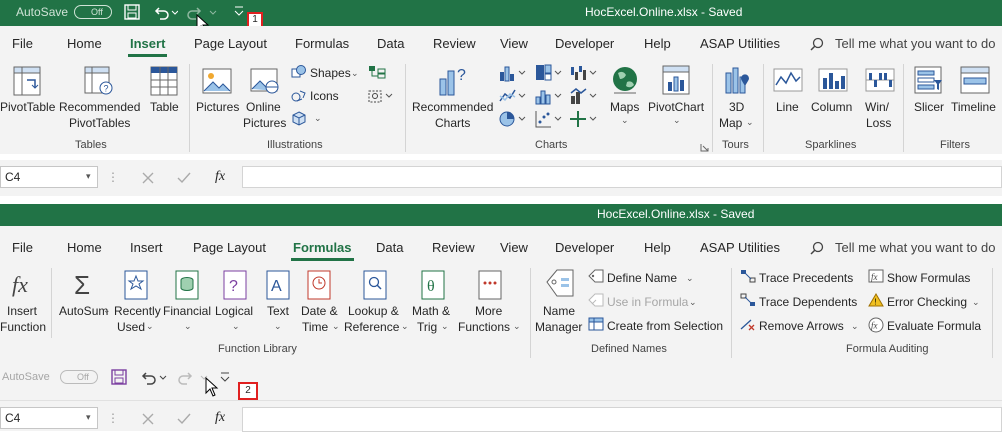 This screenshot has height=432, width=1002. What do you see at coordinates (164, 82) in the screenshot?
I see `table-icon` at bounding box center [164, 82].